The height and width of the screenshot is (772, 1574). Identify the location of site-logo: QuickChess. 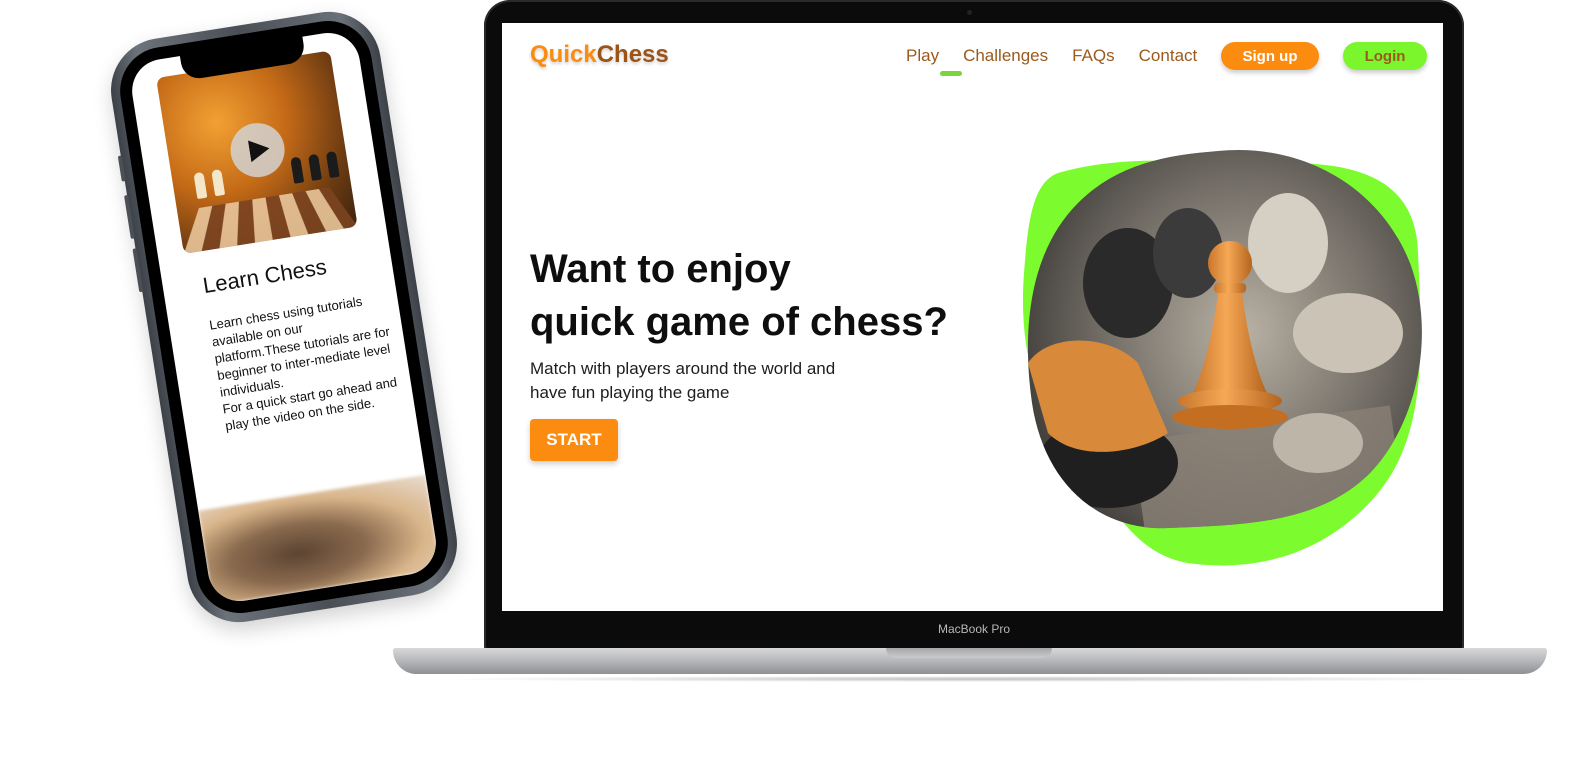
(599, 55).